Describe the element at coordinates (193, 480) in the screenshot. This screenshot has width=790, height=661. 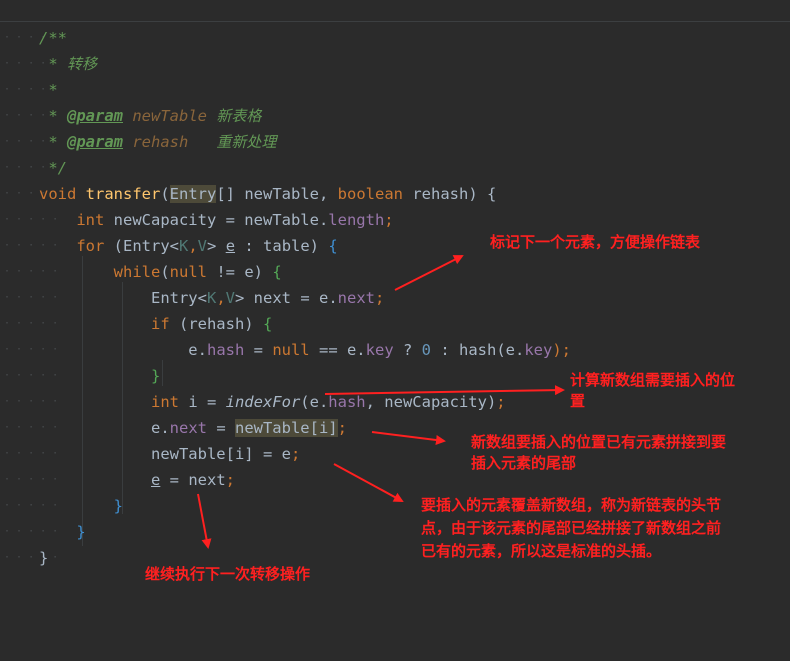
I see `code-token: = next` at that location.